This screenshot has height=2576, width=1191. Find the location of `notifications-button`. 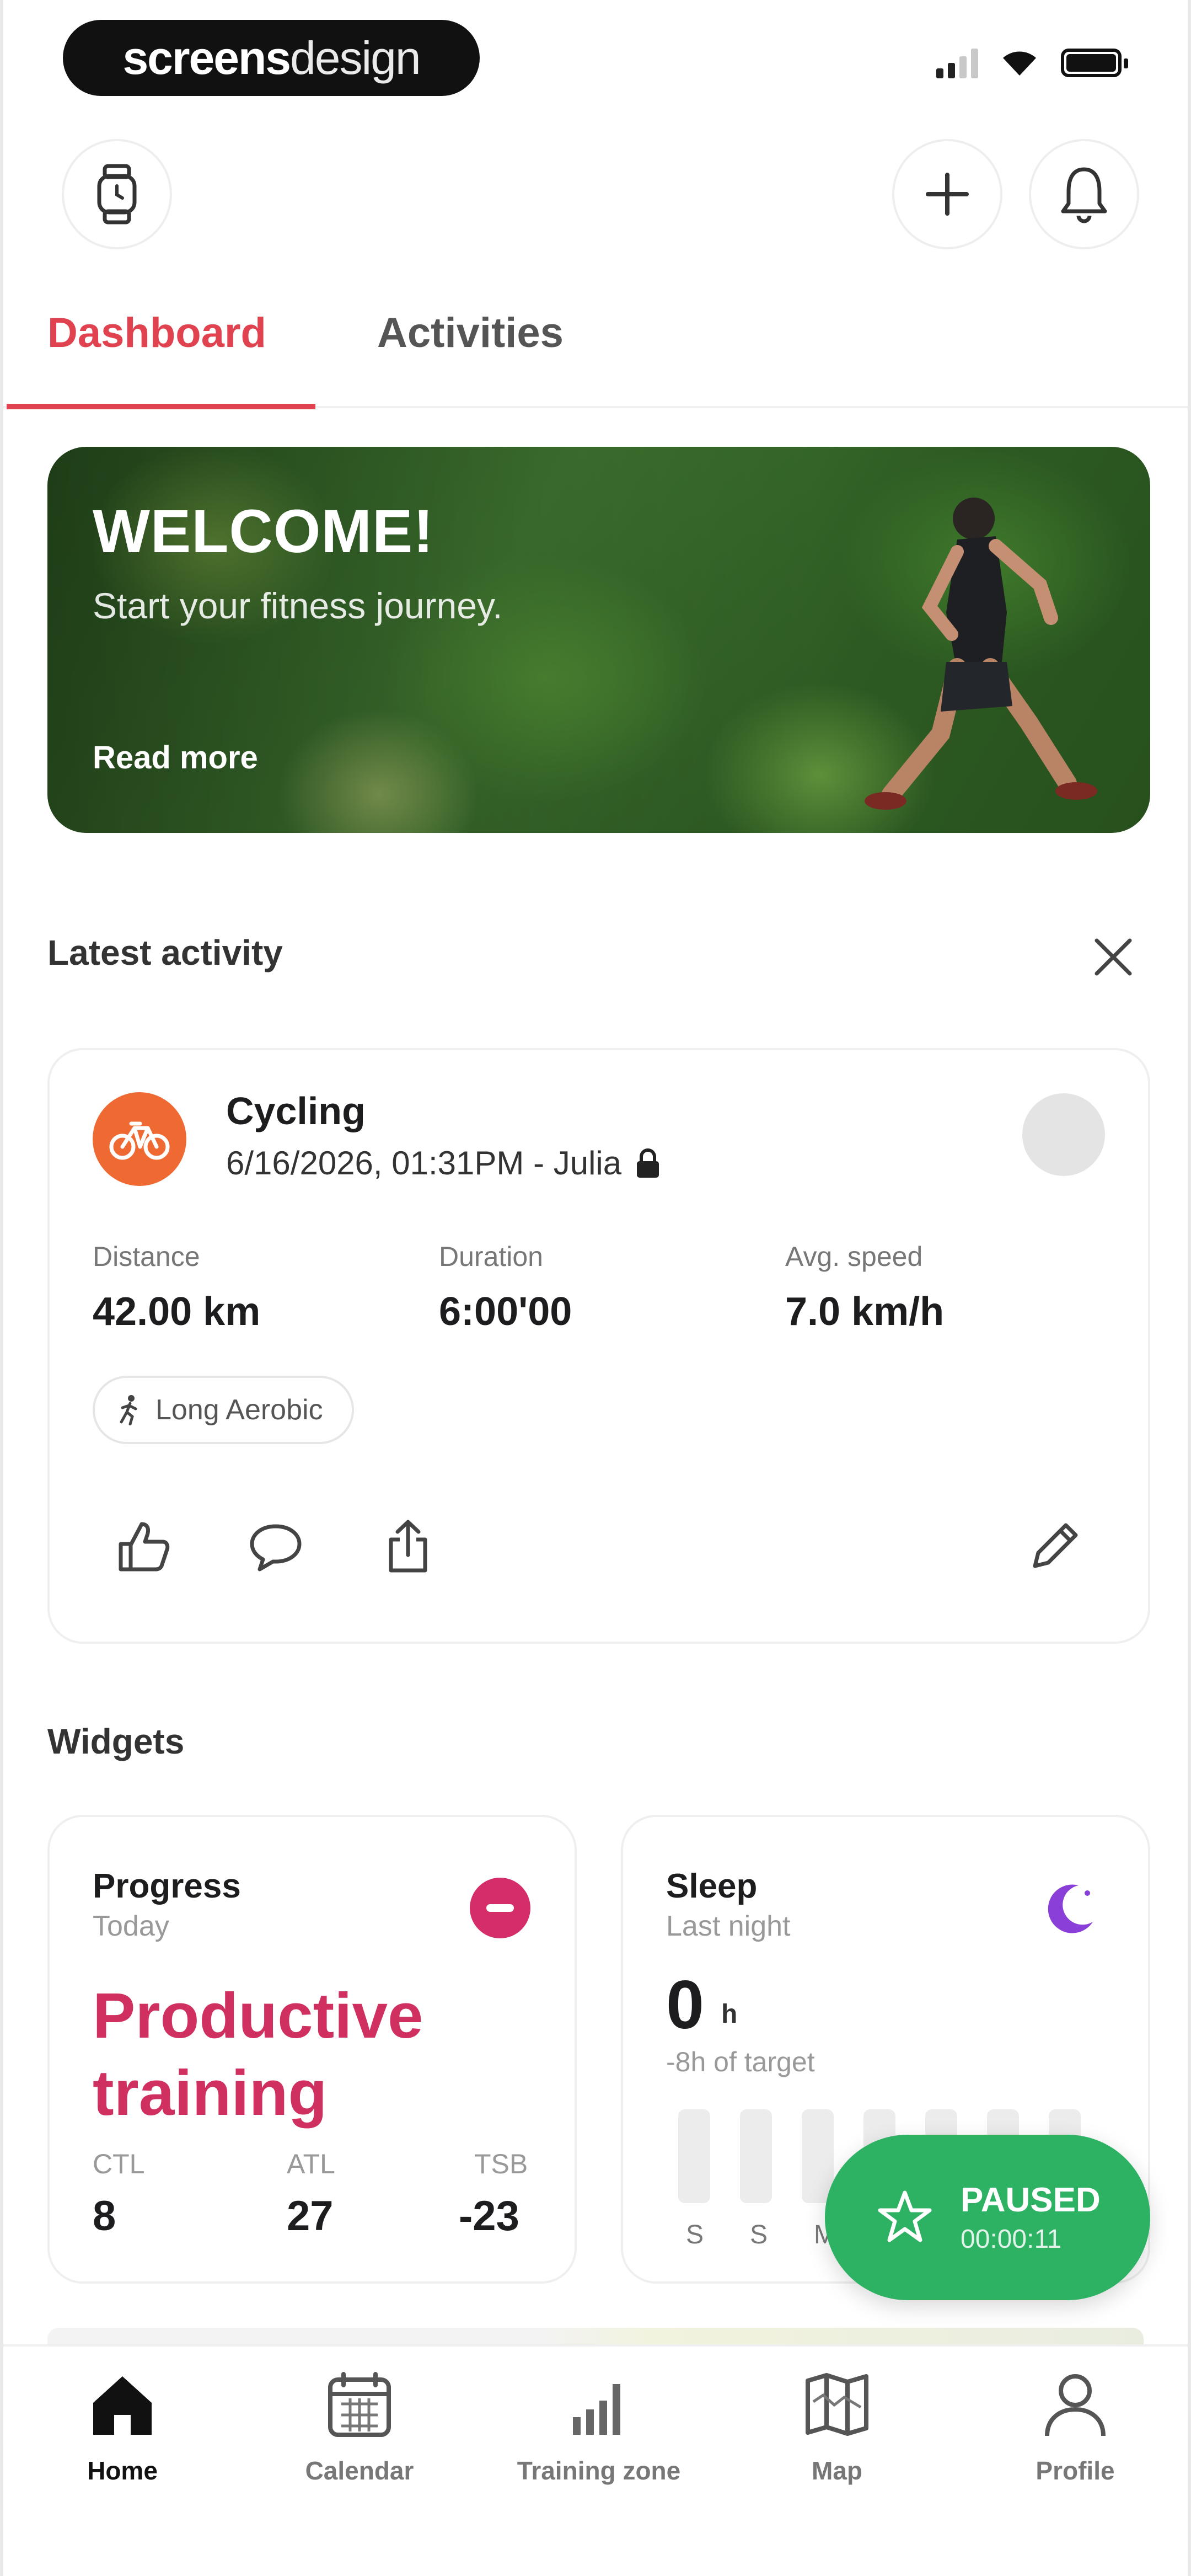

notifications-button is located at coordinates (1084, 194).